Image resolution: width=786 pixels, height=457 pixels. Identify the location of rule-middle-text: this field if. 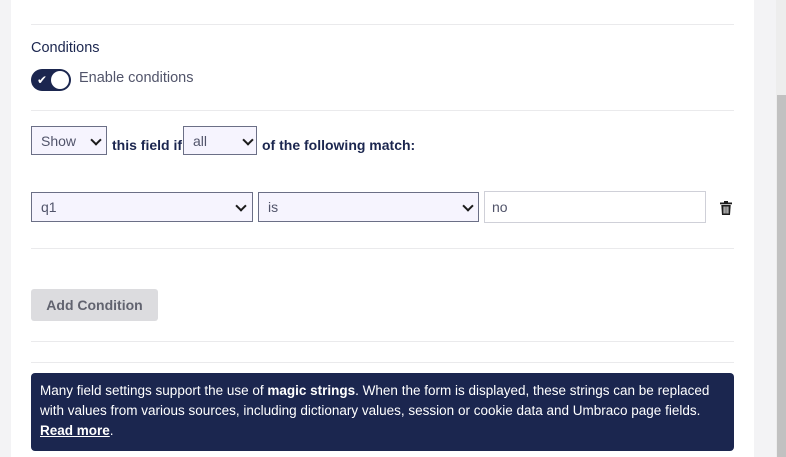
(147, 145).